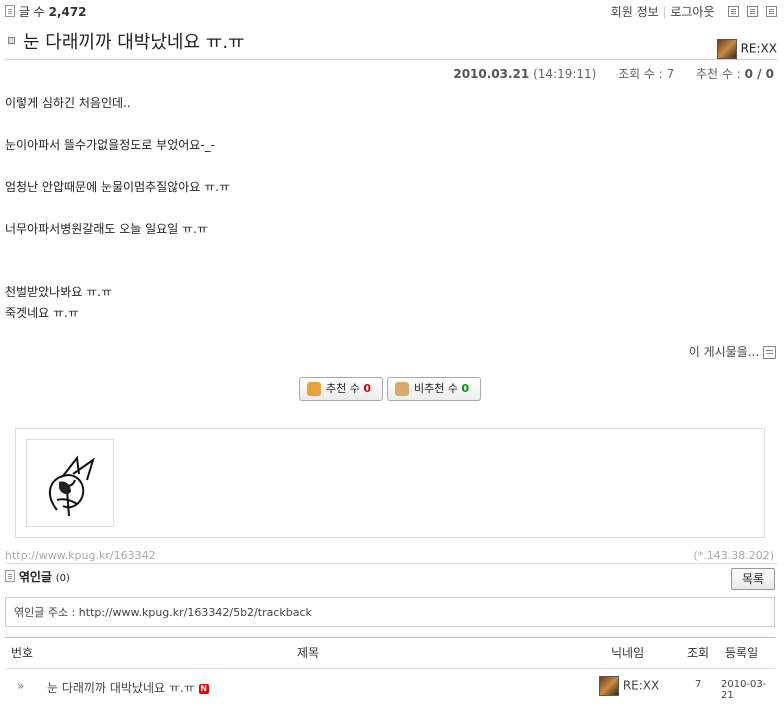 The width and height of the screenshot is (784, 707). I want to click on row-title-text: 눈 다래끼까 대박났네요 ㅠ.ㅠ, so click(121, 688).